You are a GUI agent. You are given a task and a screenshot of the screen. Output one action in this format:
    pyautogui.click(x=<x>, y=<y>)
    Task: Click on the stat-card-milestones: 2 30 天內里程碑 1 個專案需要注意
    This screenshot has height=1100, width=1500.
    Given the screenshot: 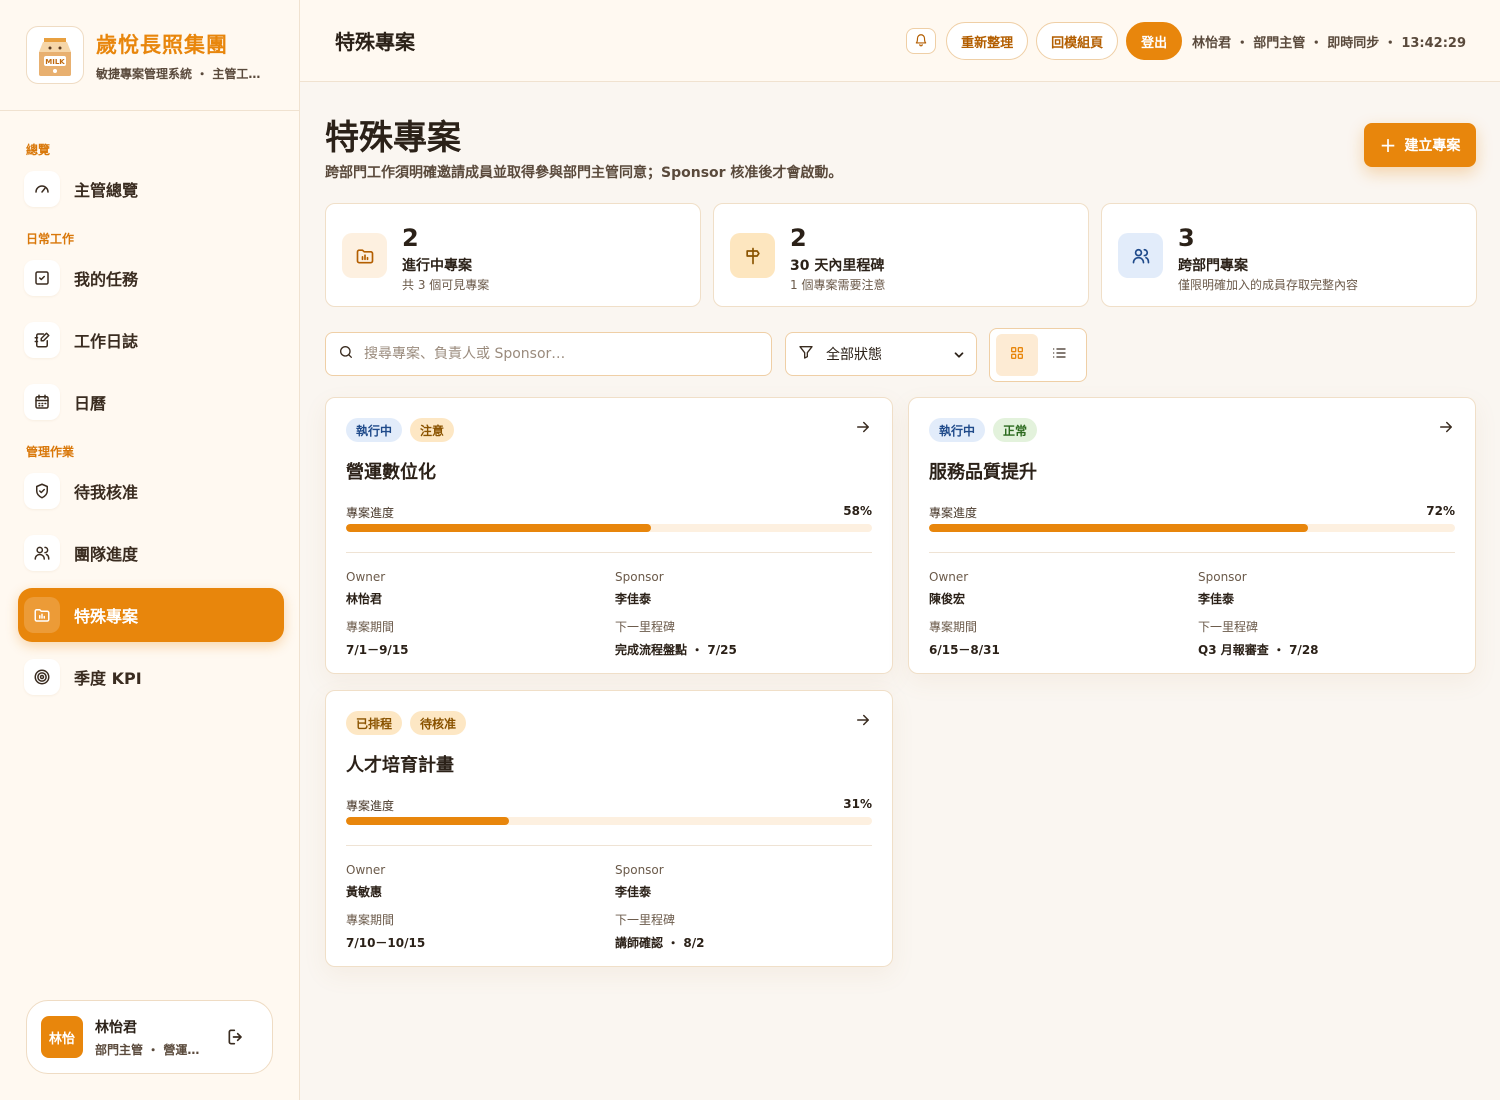 What is the action you would take?
    pyautogui.click(x=901, y=255)
    